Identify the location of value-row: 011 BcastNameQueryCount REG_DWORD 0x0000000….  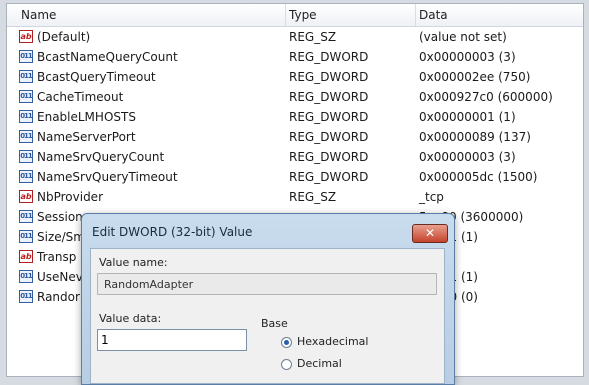
(295, 57).